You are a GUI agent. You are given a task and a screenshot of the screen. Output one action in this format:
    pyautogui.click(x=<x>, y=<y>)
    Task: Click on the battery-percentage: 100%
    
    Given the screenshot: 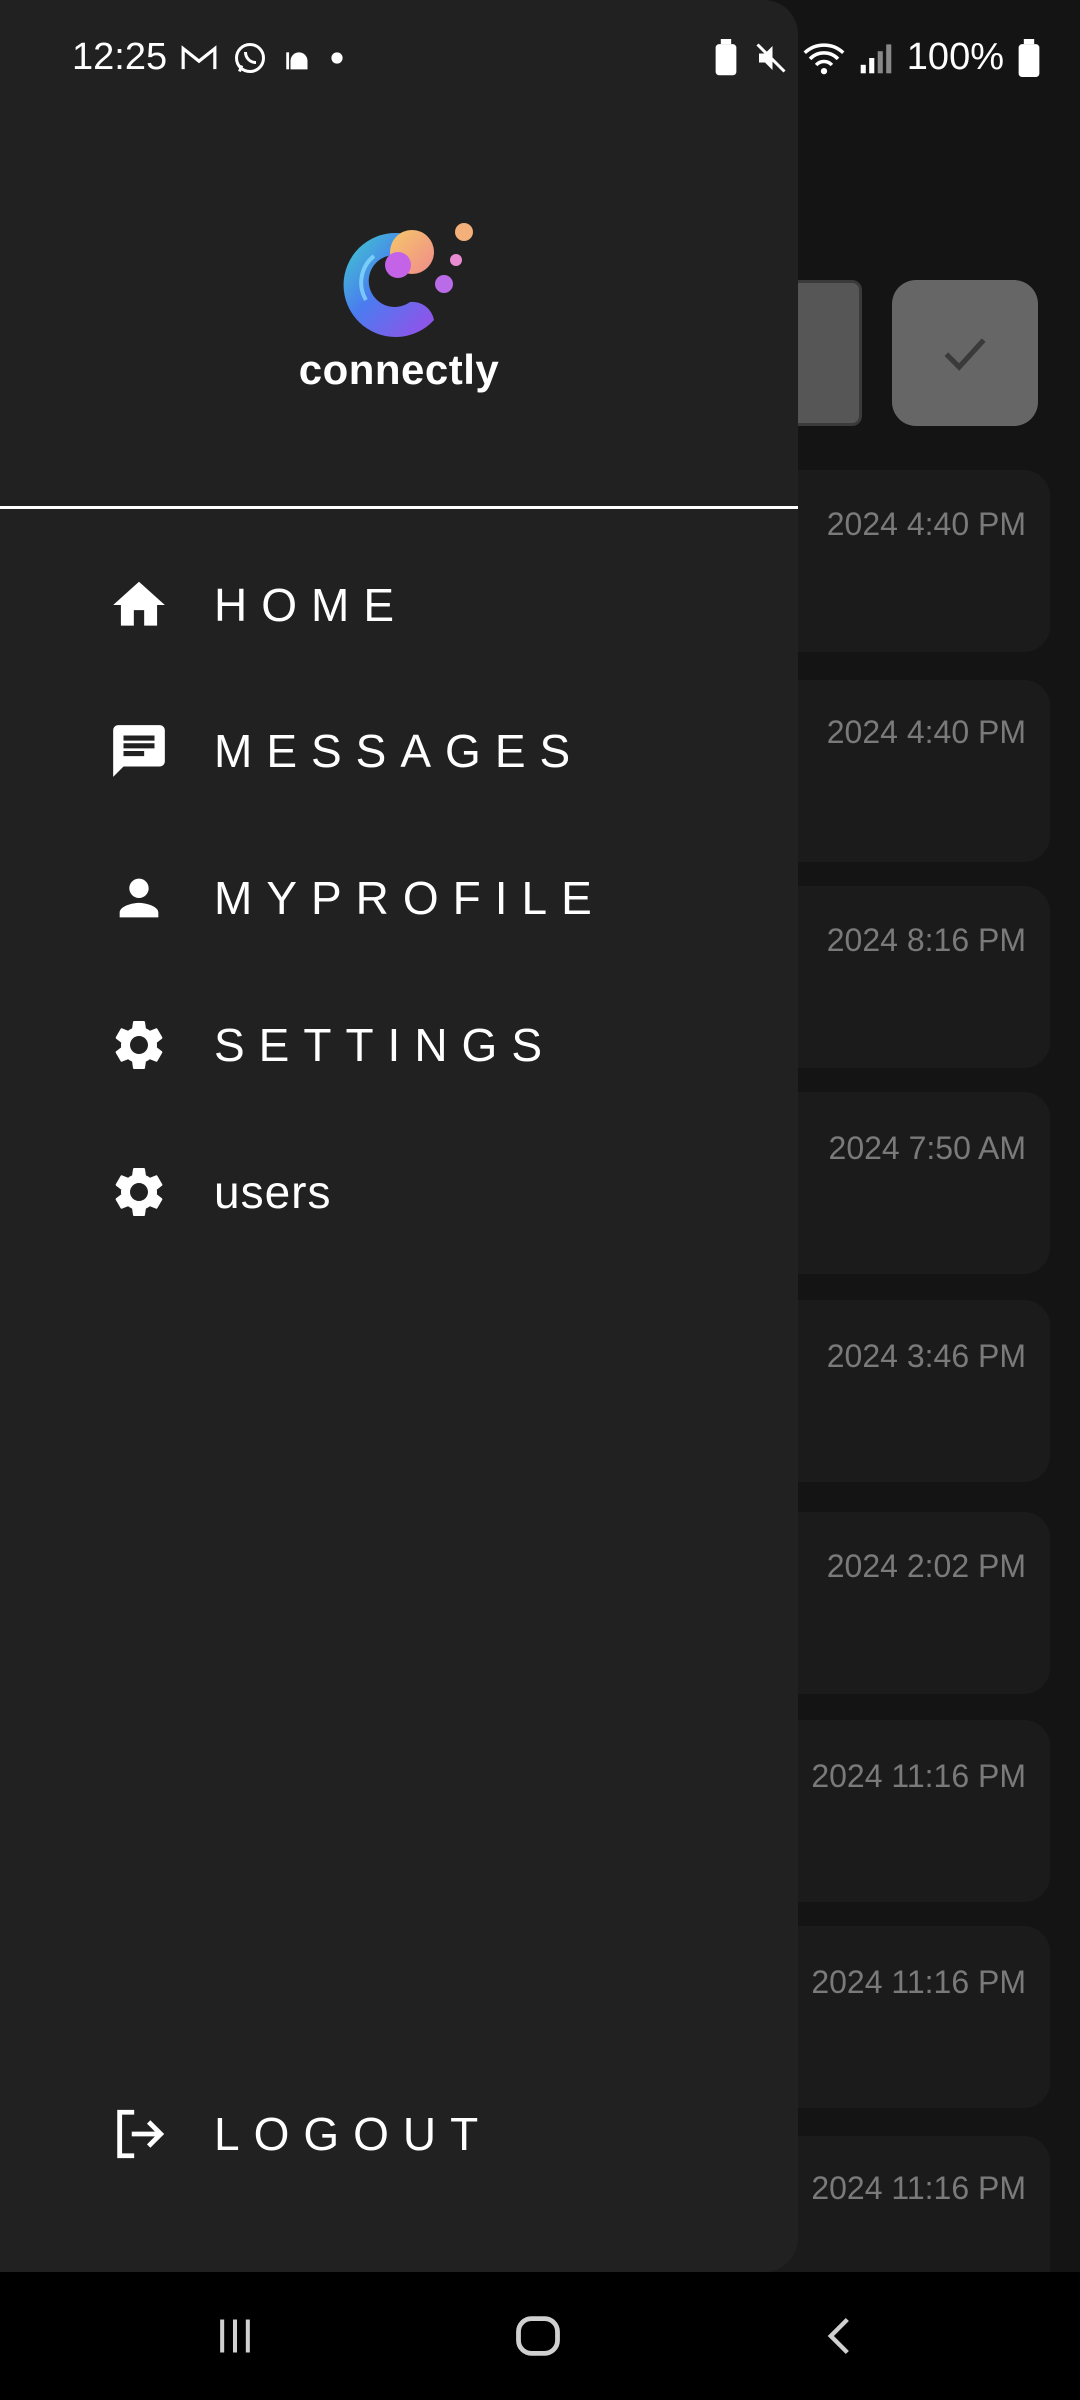 What is the action you would take?
    pyautogui.click(x=955, y=57)
    